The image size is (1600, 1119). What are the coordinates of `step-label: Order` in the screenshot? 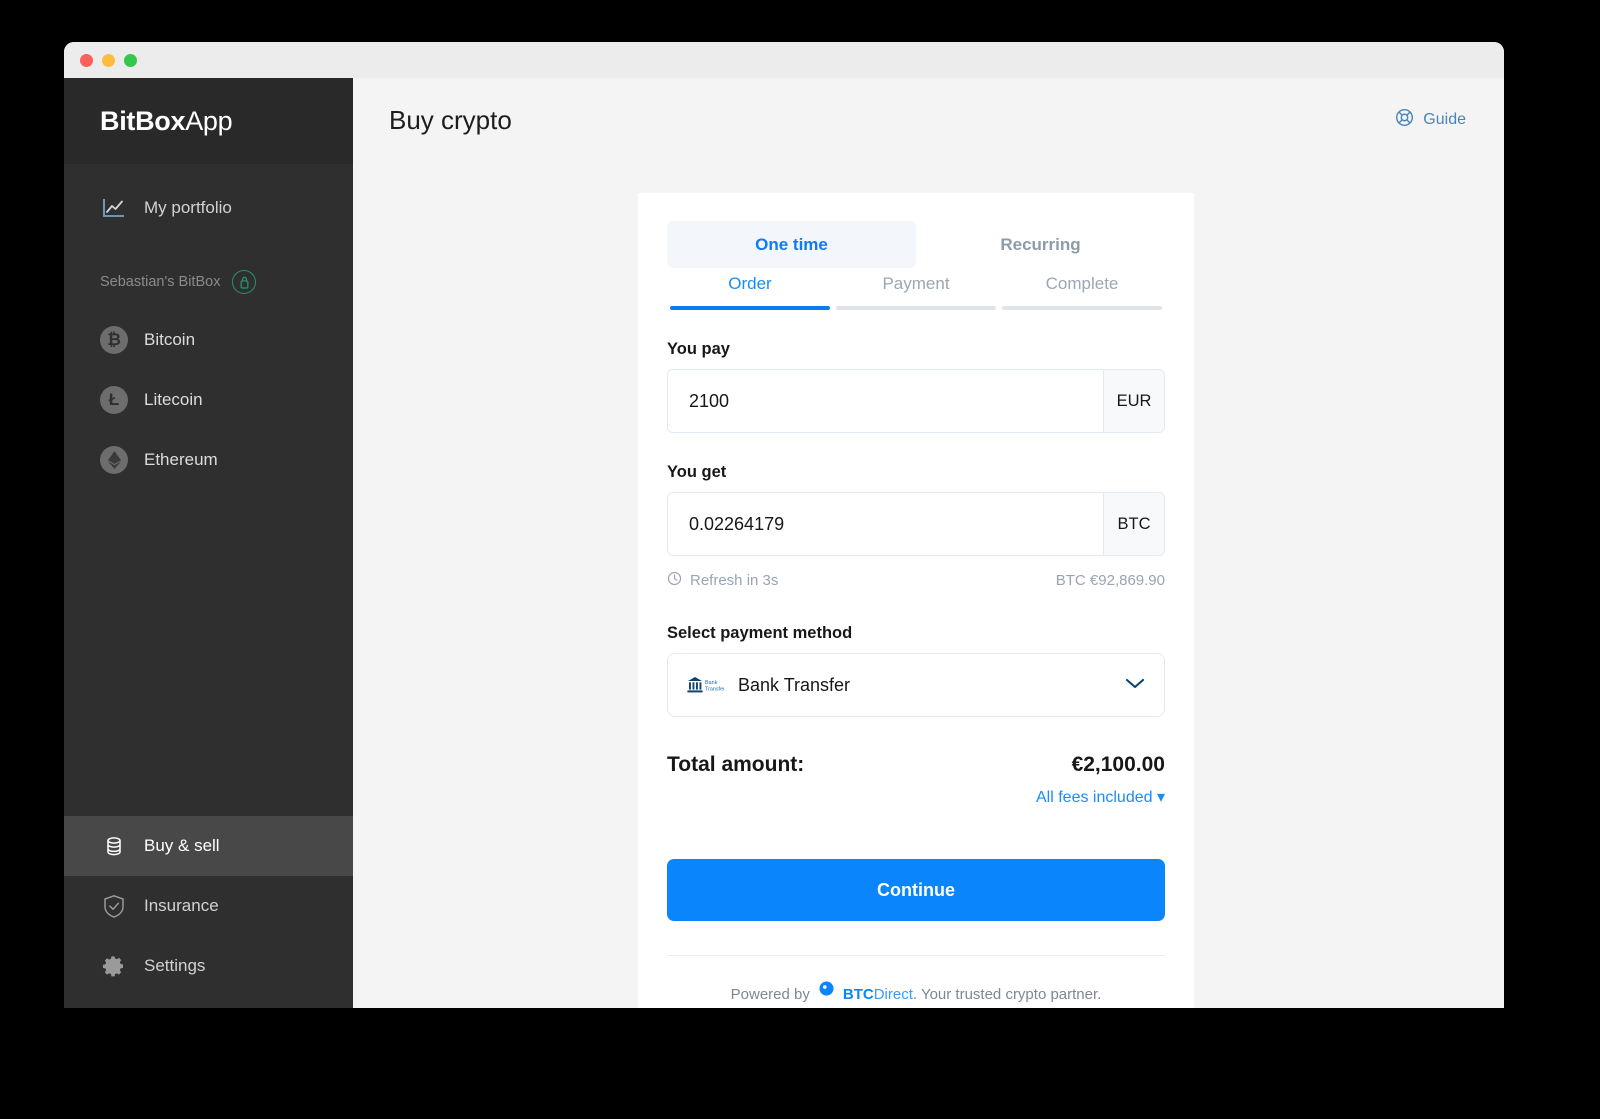 It's located at (750, 283).